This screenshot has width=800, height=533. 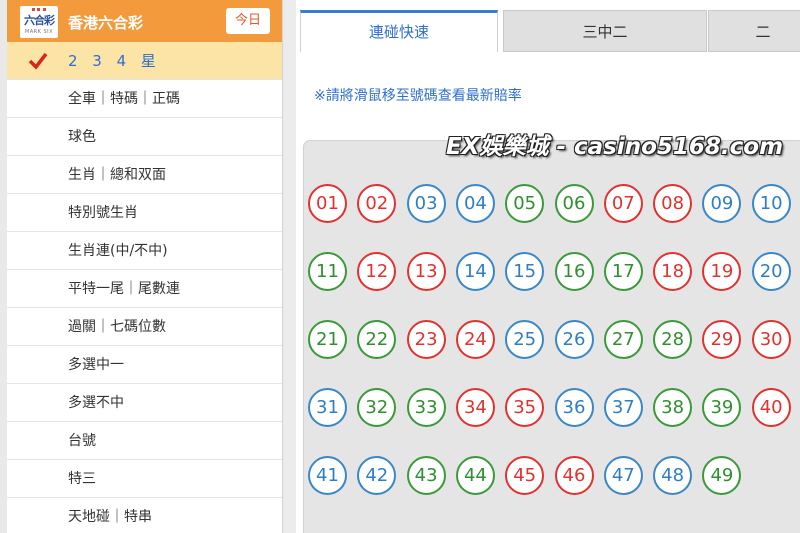 What do you see at coordinates (124, 289) in the screenshot?
I see `sidebar-item-label: 平特一尾｜尾數連` at bounding box center [124, 289].